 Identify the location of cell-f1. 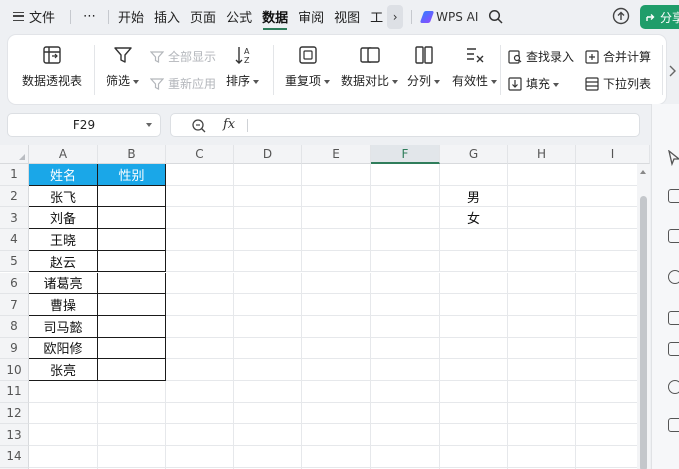
(405, 175).